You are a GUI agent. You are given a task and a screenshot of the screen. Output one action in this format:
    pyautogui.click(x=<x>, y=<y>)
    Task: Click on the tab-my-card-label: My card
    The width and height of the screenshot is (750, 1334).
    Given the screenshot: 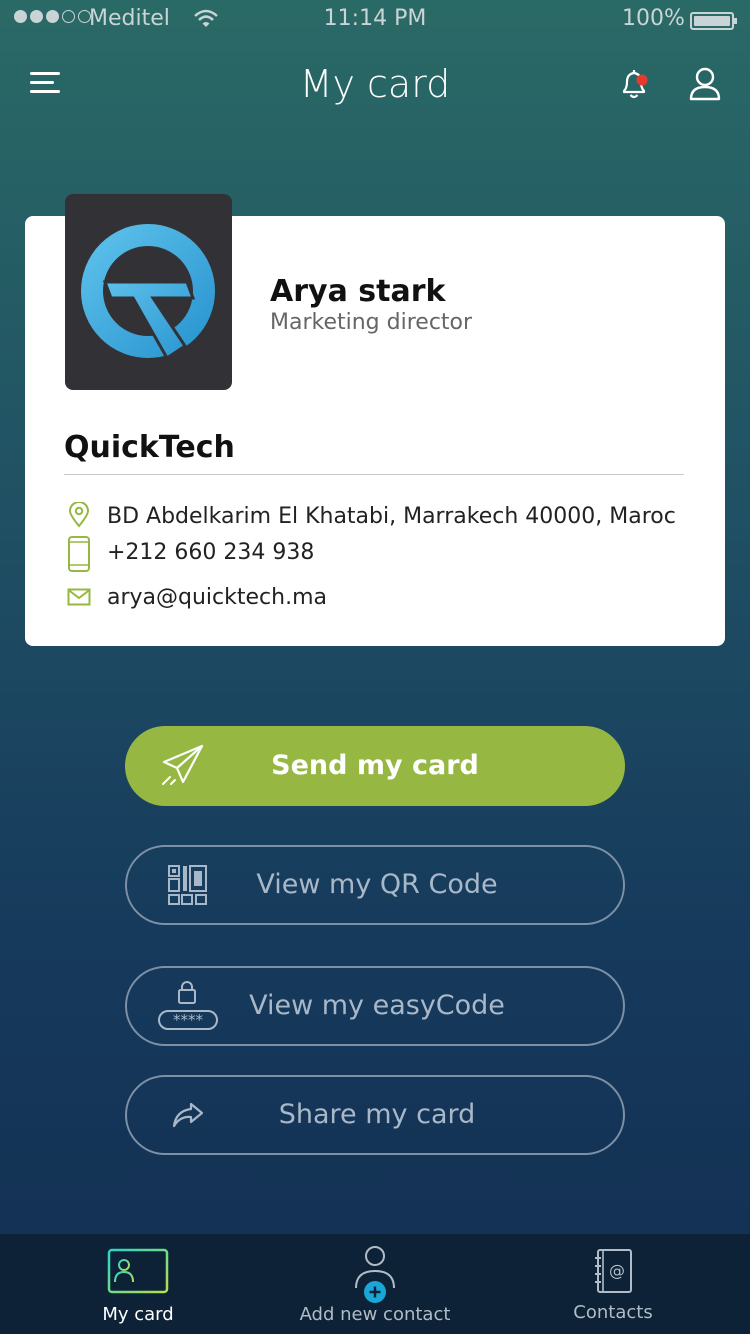 What is the action you would take?
    pyautogui.click(x=138, y=1314)
    